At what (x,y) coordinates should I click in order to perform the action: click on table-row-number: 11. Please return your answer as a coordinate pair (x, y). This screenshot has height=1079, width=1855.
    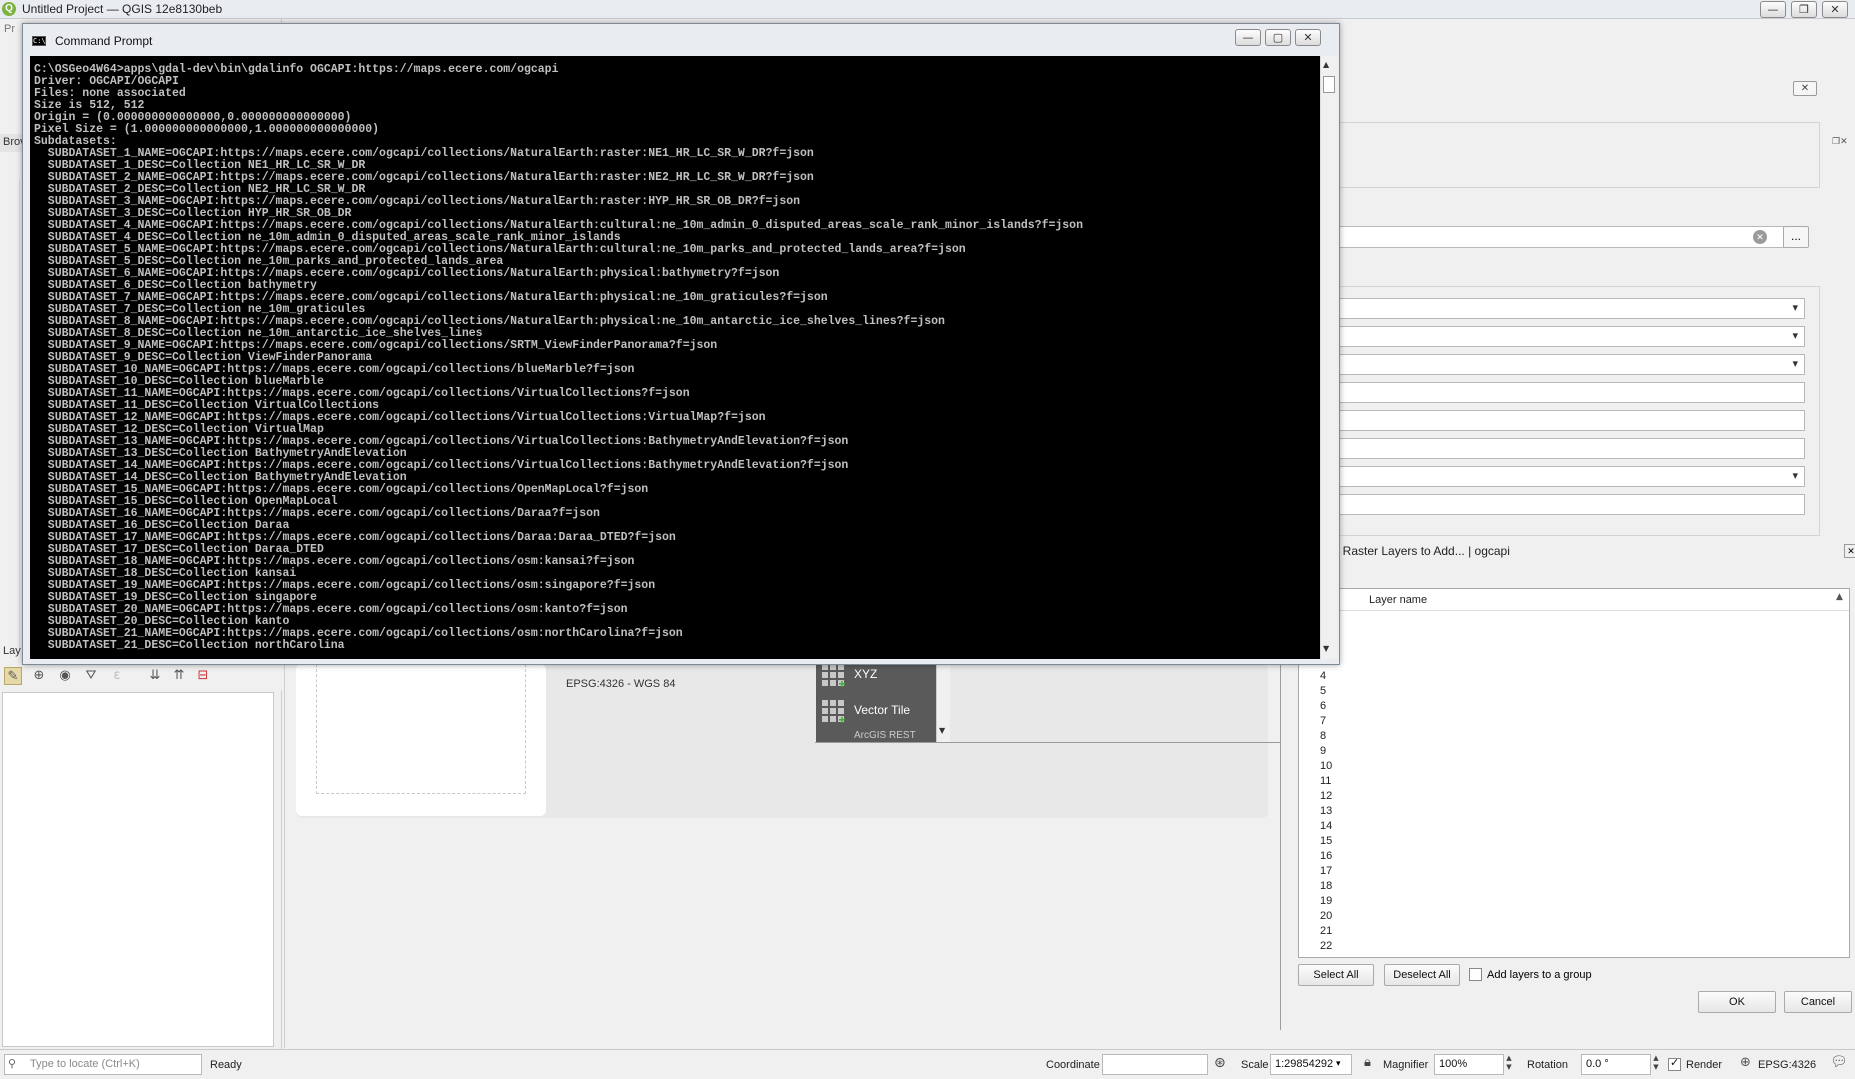
    Looking at the image, I should click on (1325, 781).